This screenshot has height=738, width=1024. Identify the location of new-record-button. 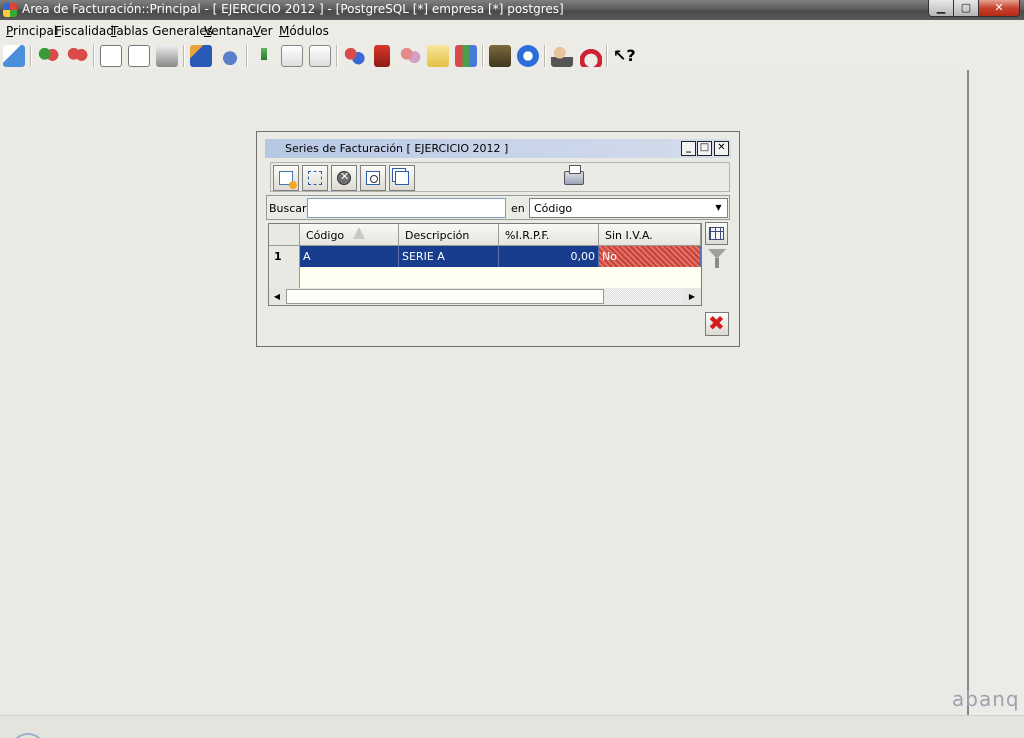
(286, 178).